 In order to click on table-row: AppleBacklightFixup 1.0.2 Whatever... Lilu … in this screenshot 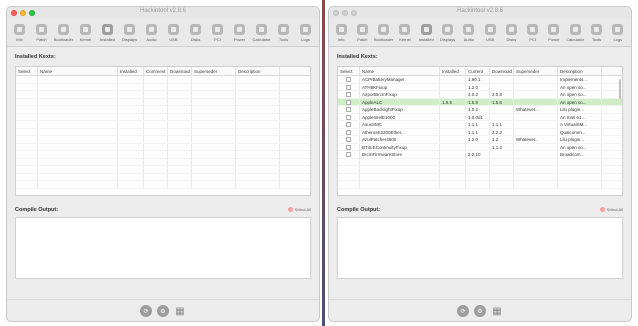, I will do `click(480, 110)`.